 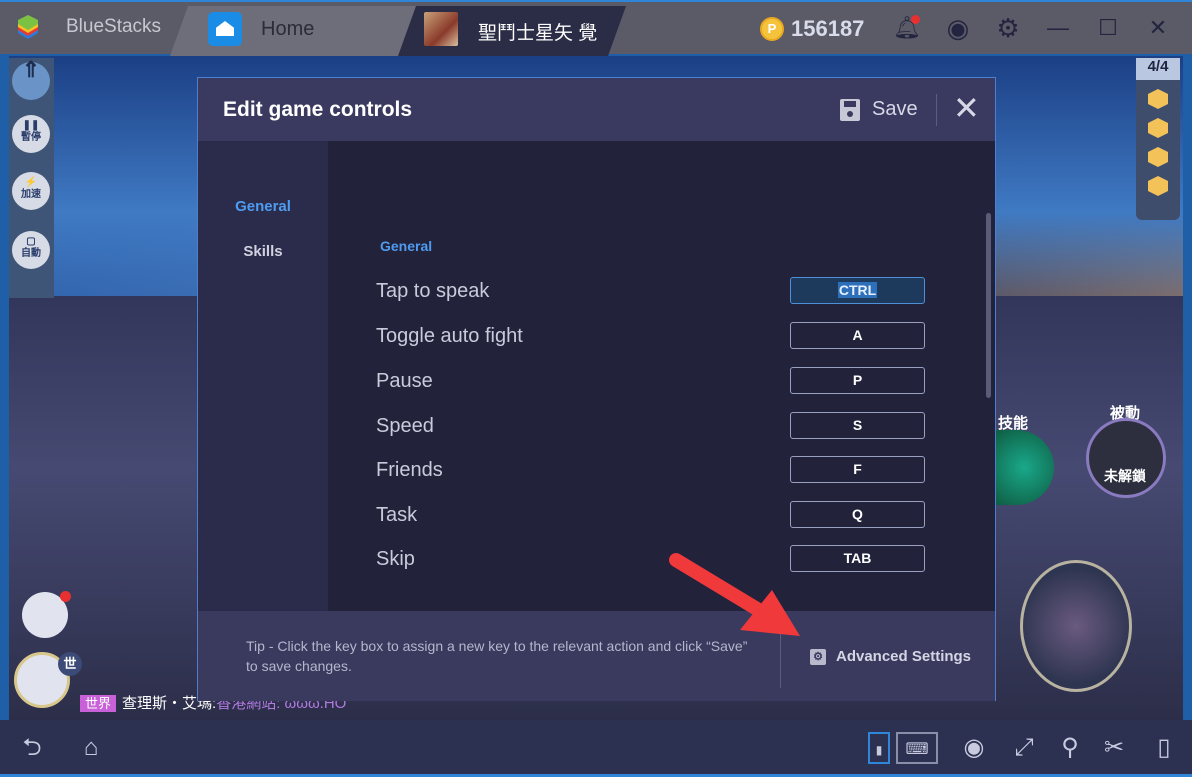 What do you see at coordinates (70, 664) in the screenshot?
I see `chat-channel-badge: 世` at bounding box center [70, 664].